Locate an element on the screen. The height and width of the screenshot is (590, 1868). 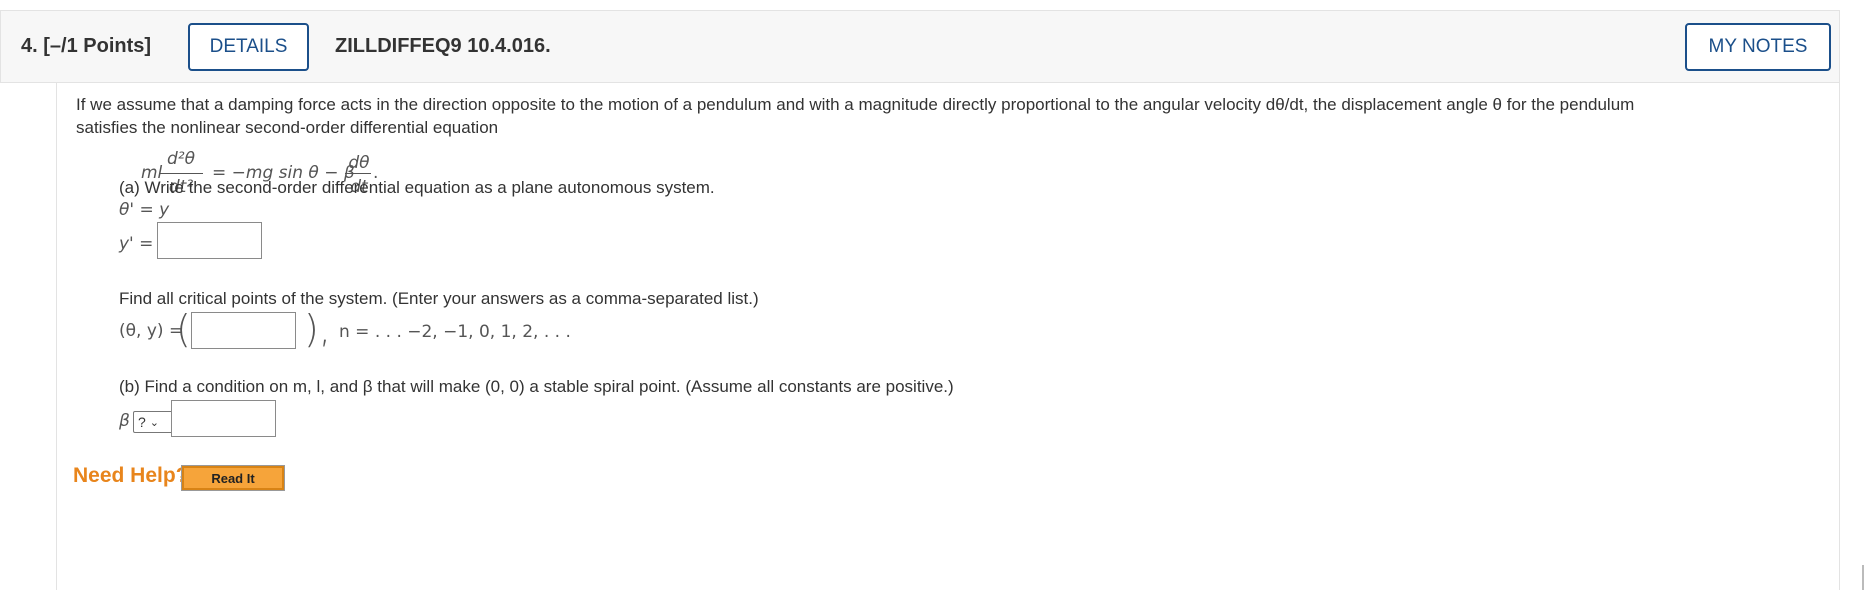
close-paren: ), is located at coordinates (317, 329).